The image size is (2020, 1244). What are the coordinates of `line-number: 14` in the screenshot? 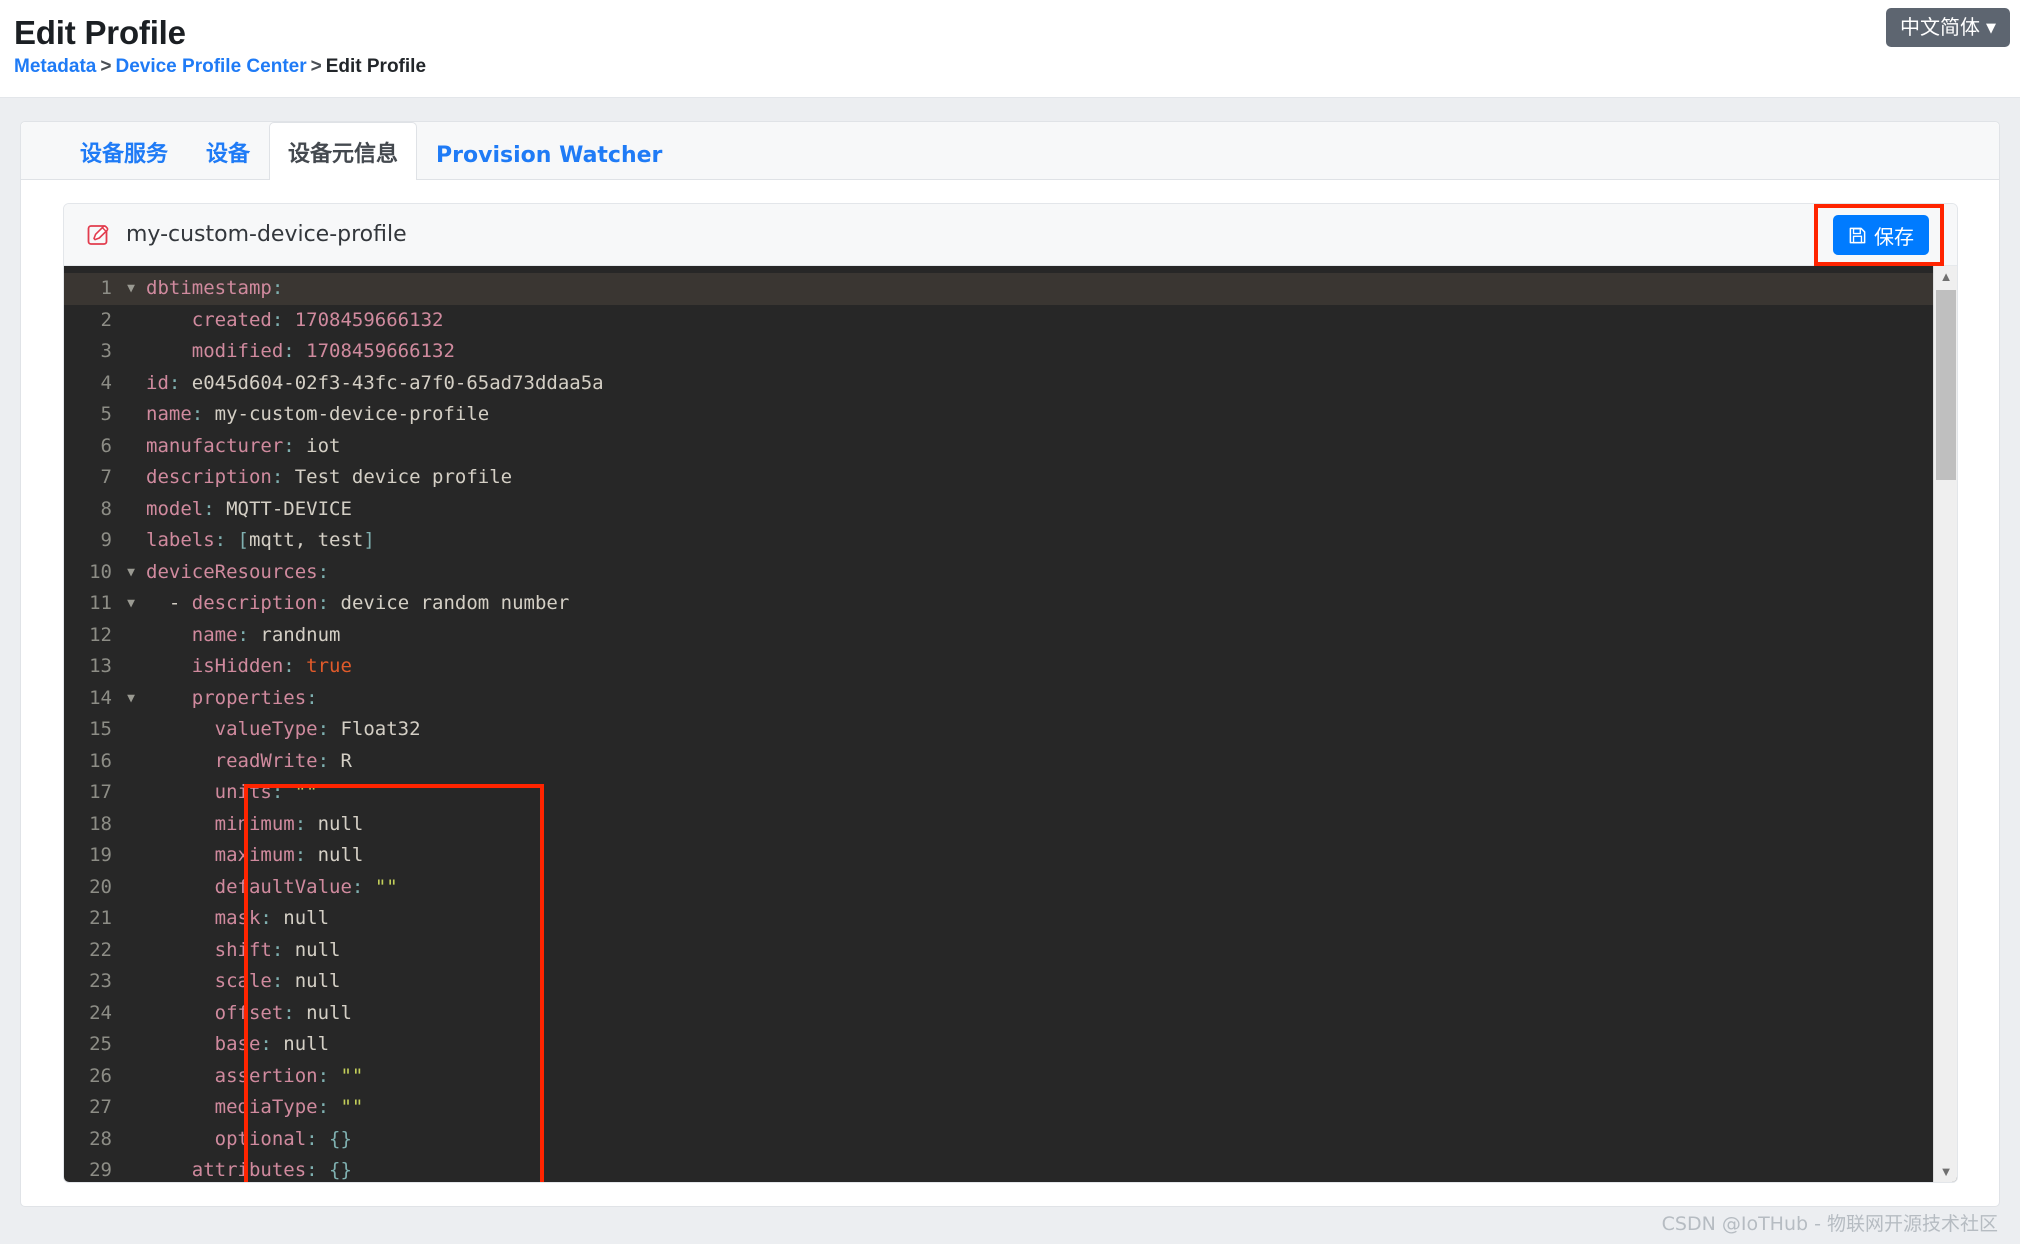 It's located at (100, 697).